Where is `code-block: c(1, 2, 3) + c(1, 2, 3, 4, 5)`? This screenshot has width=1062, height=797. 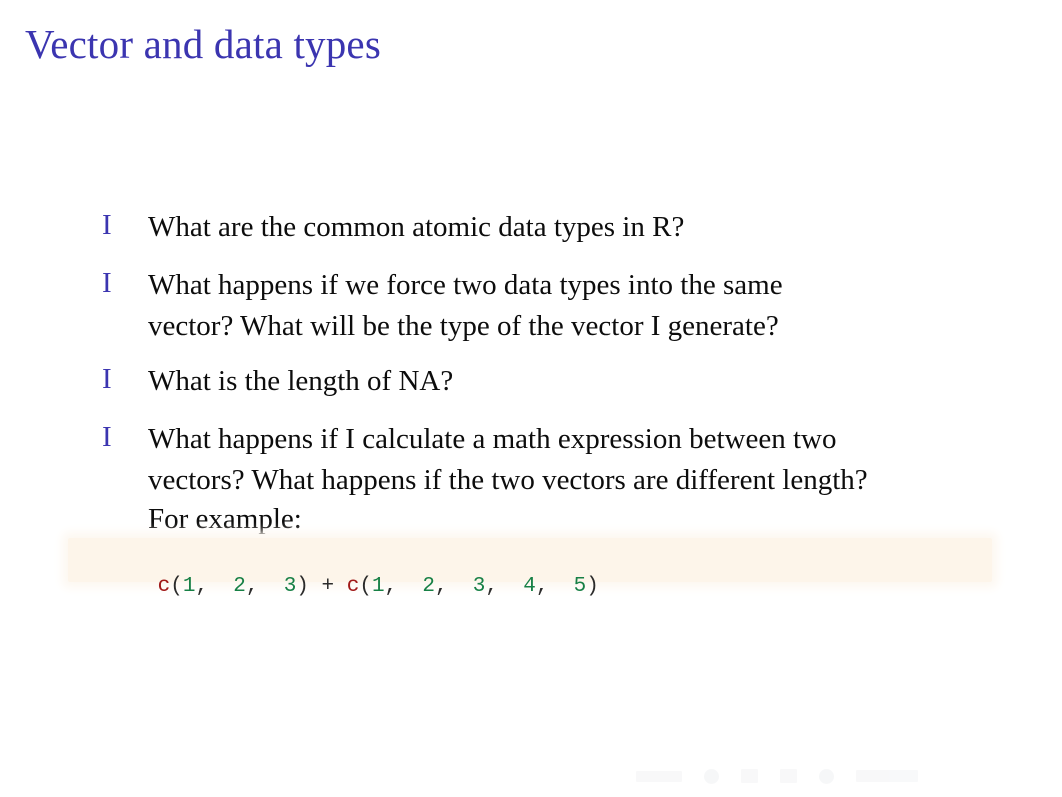
code-block: c(1, 2, 3) + c(1, 2, 3, 4, 5) is located at coordinates (530, 568).